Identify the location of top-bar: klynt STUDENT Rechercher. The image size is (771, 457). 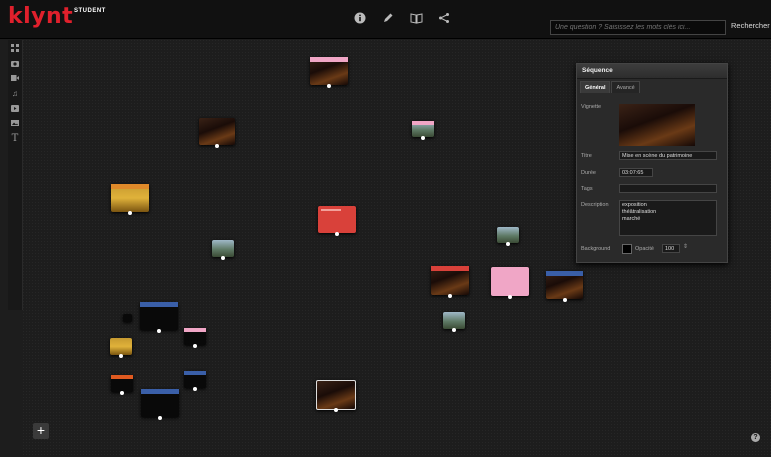
(385, 19).